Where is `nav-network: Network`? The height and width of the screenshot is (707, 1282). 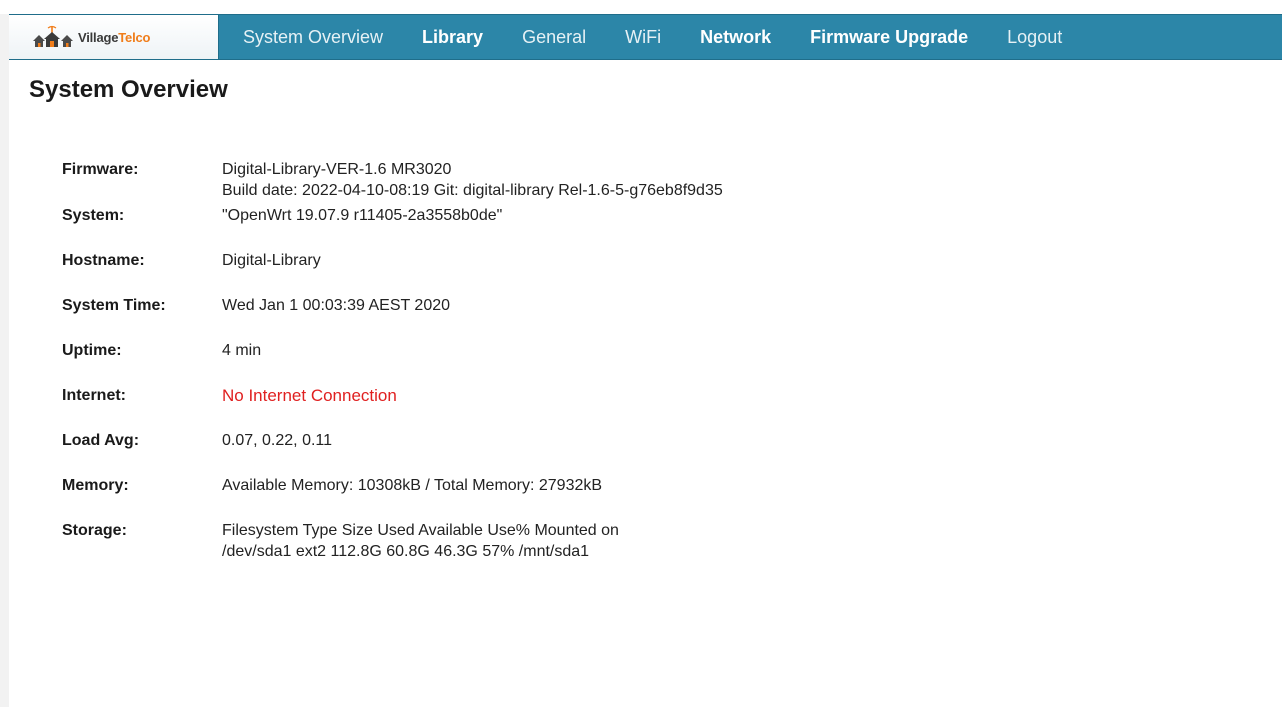 nav-network: Network is located at coordinates (735, 37).